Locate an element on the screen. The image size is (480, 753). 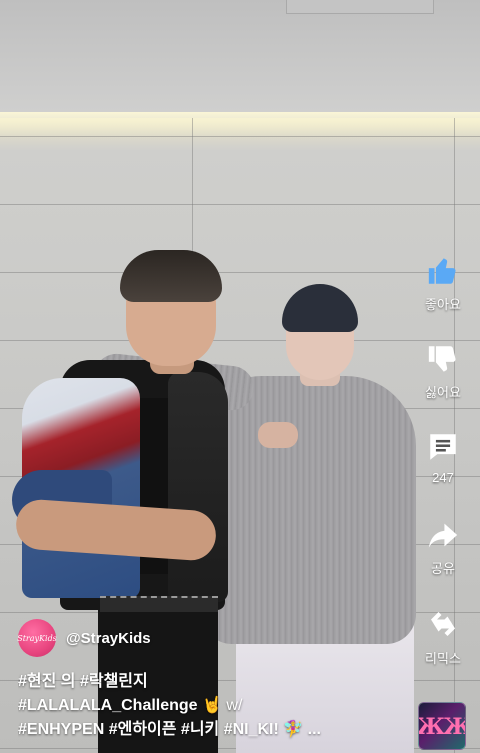
share-icon is located at coordinates (443, 535).